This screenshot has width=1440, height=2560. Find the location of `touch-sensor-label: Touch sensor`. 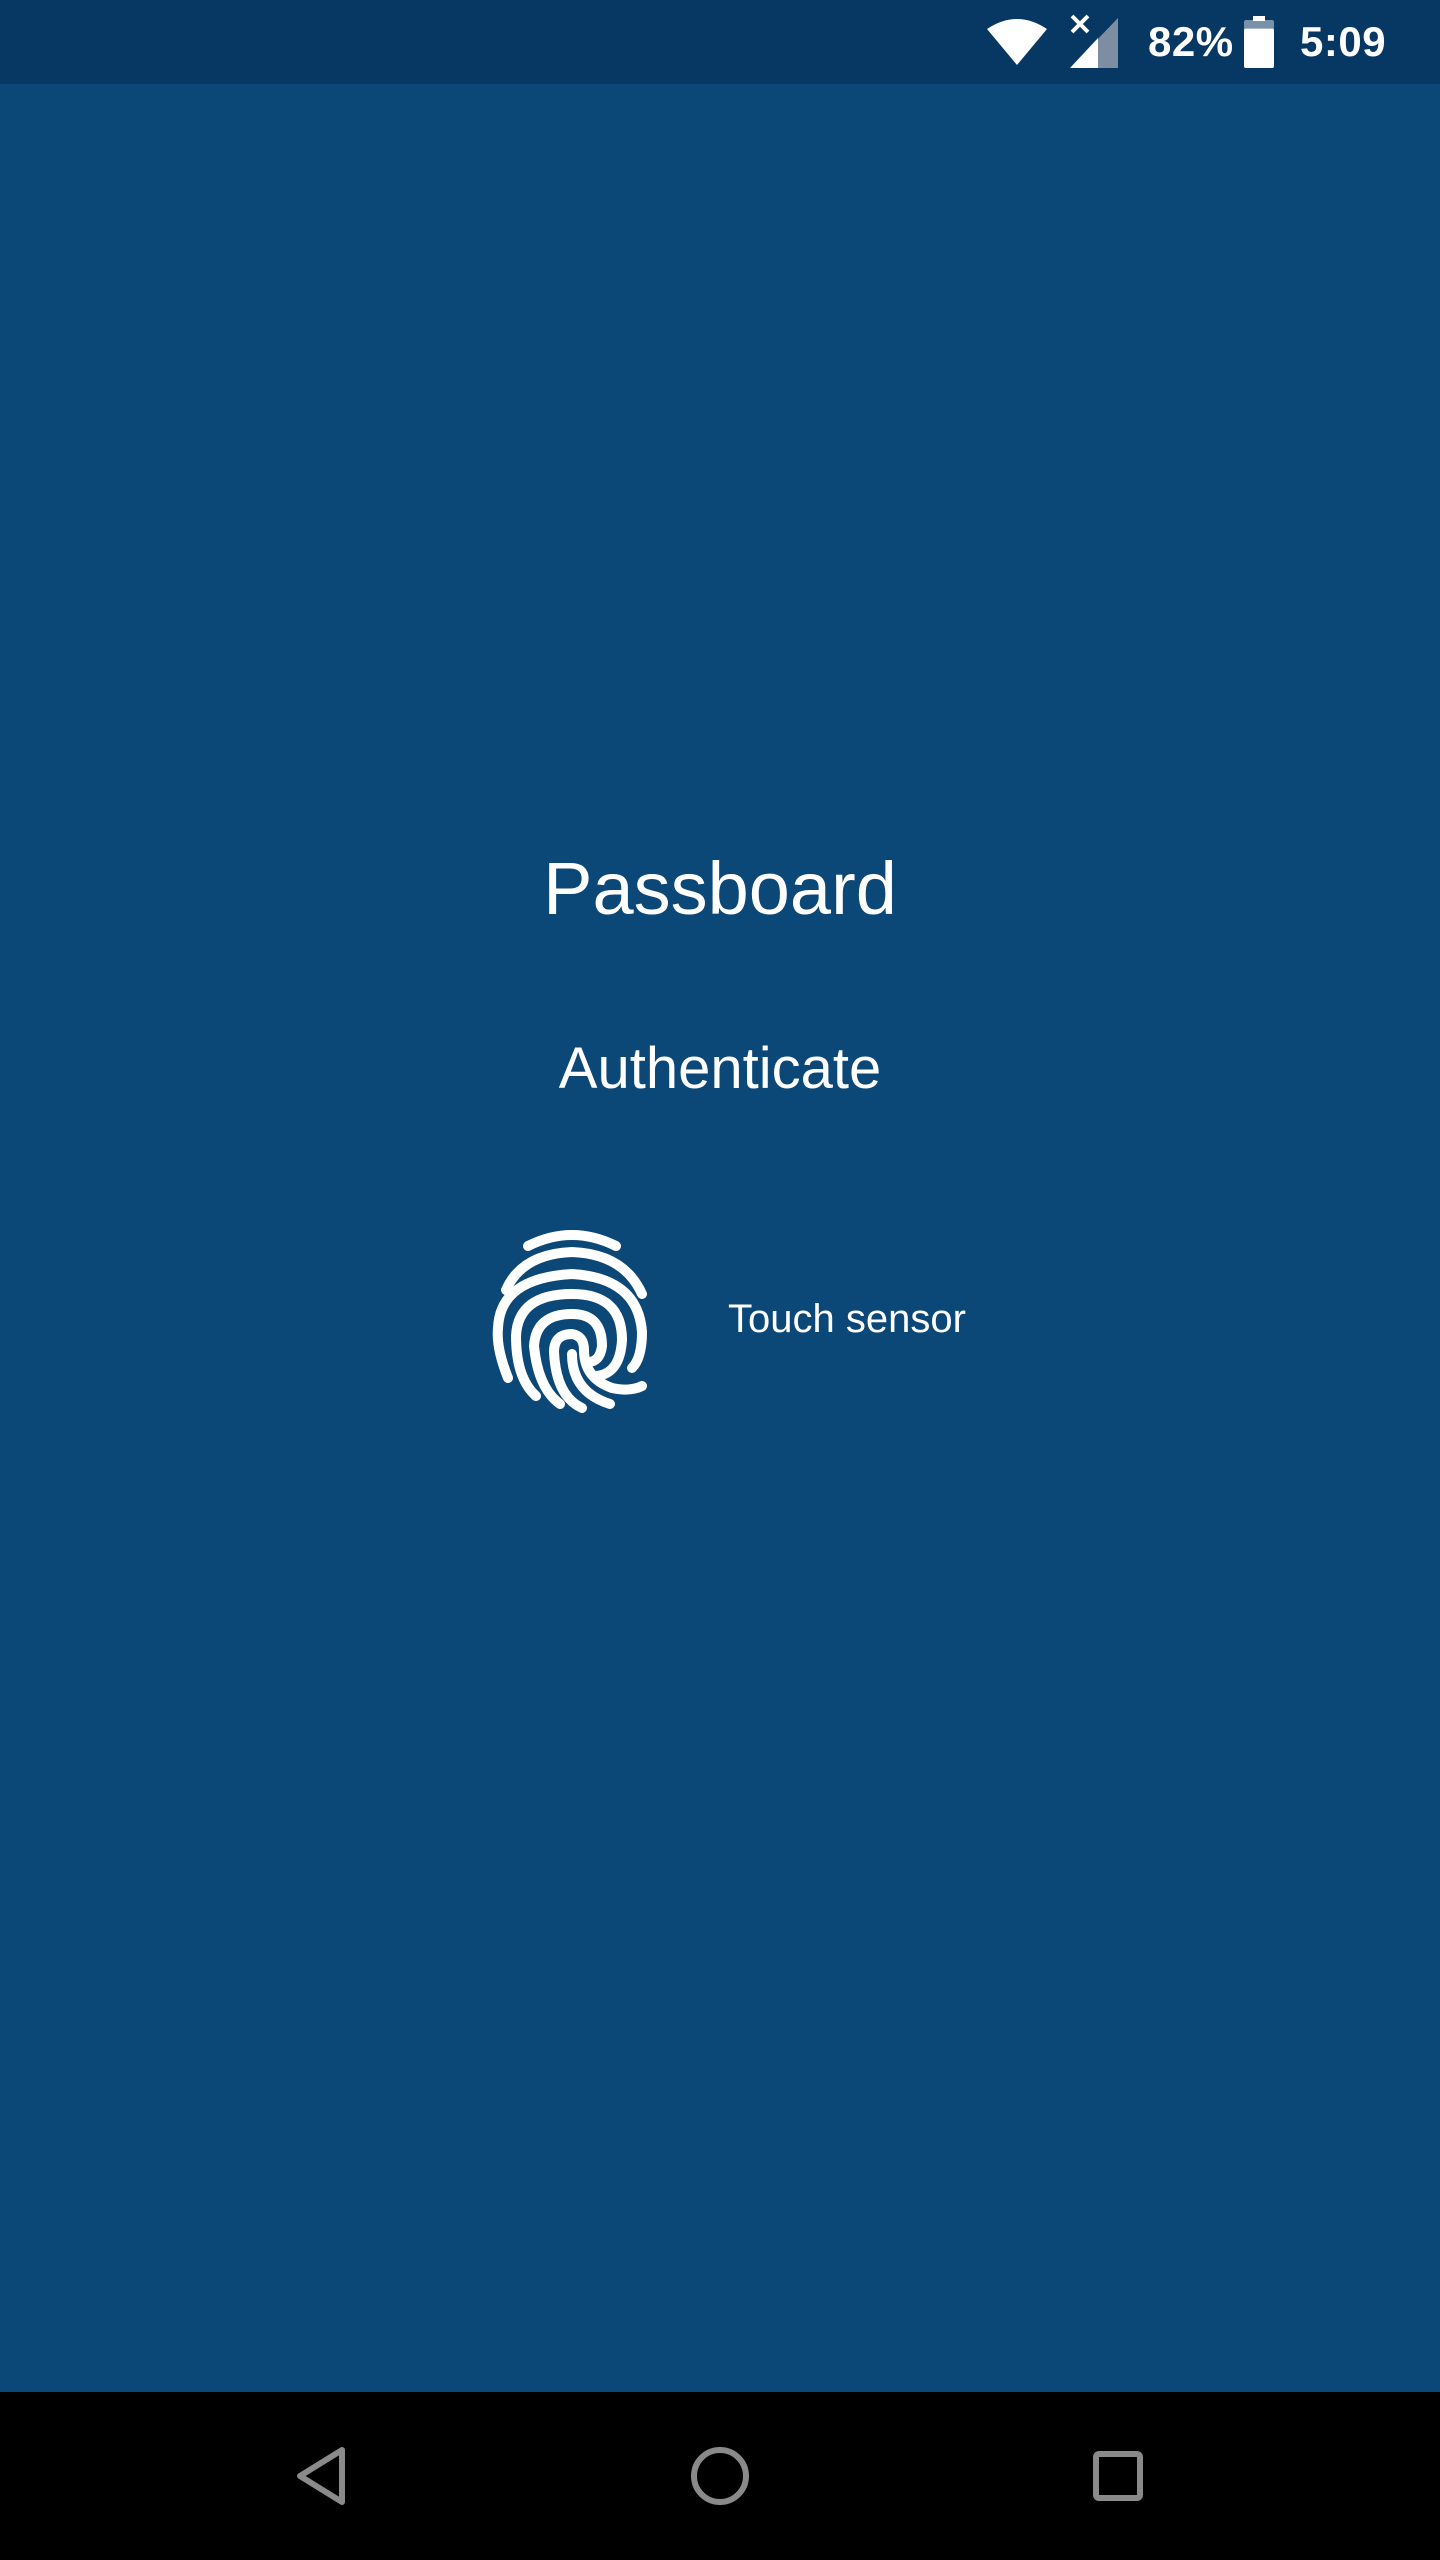

touch-sensor-label: Touch sensor is located at coordinates (847, 1319).